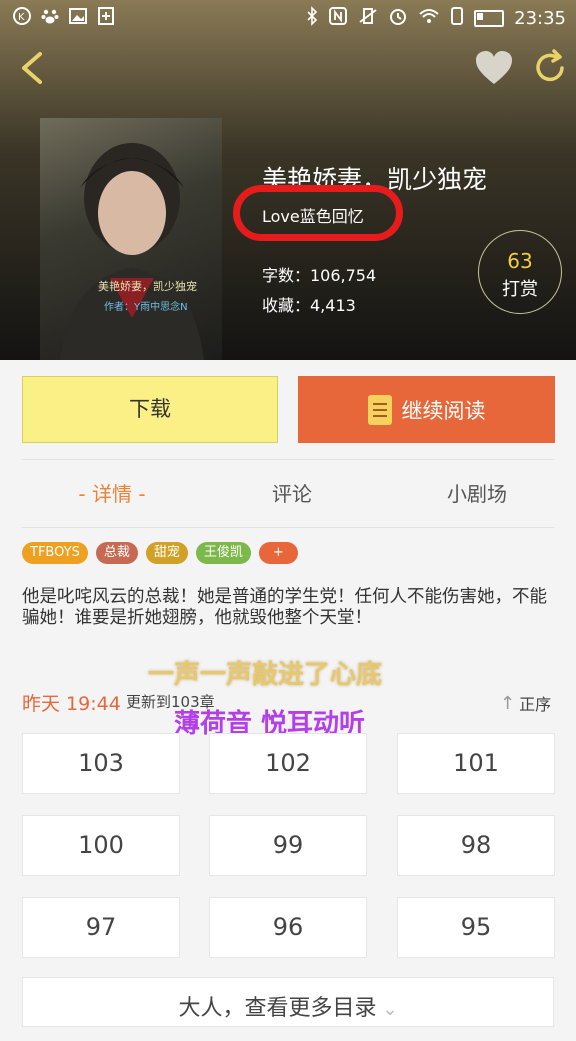 The width and height of the screenshot is (576, 1041). I want to click on download-button: 下载, so click(150, 409).